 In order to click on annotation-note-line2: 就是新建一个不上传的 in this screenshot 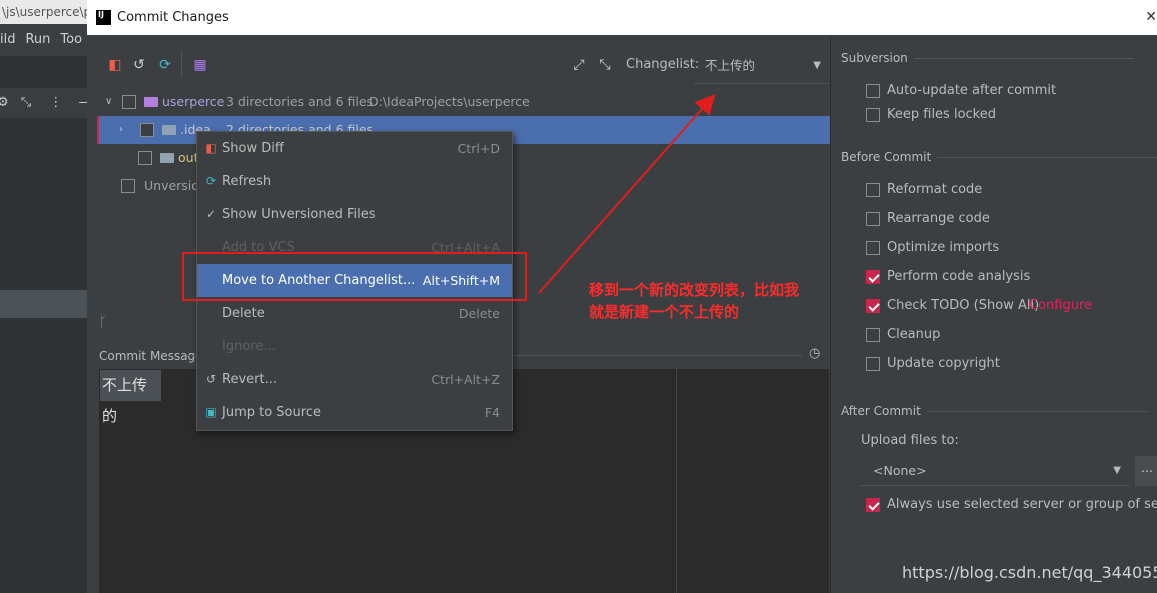, I will do `click(664, 312)`.